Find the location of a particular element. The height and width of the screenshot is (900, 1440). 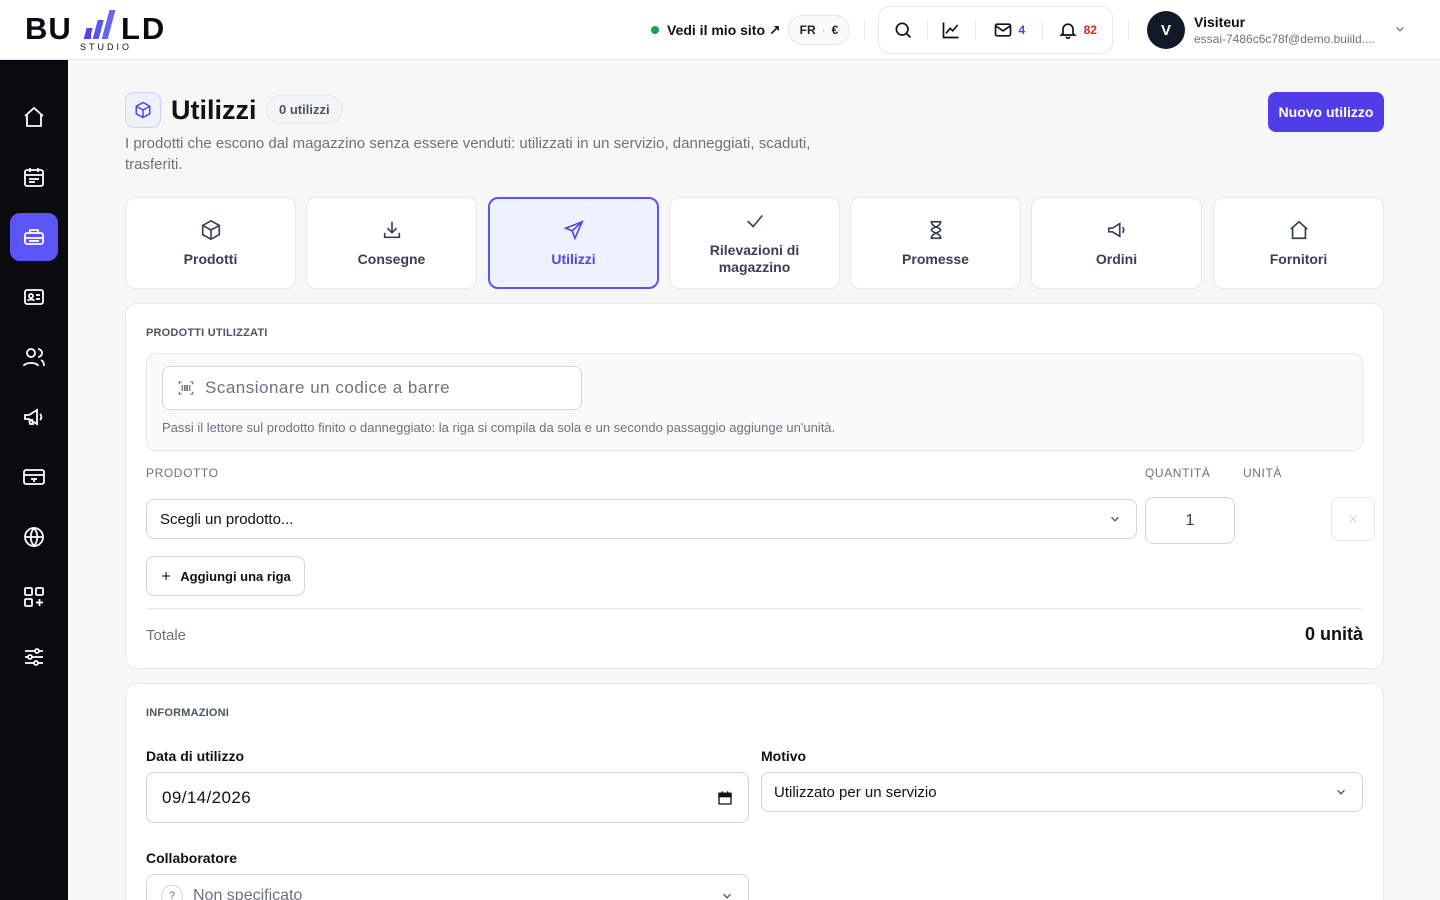

page-icon is located at coordinates (143, 110).